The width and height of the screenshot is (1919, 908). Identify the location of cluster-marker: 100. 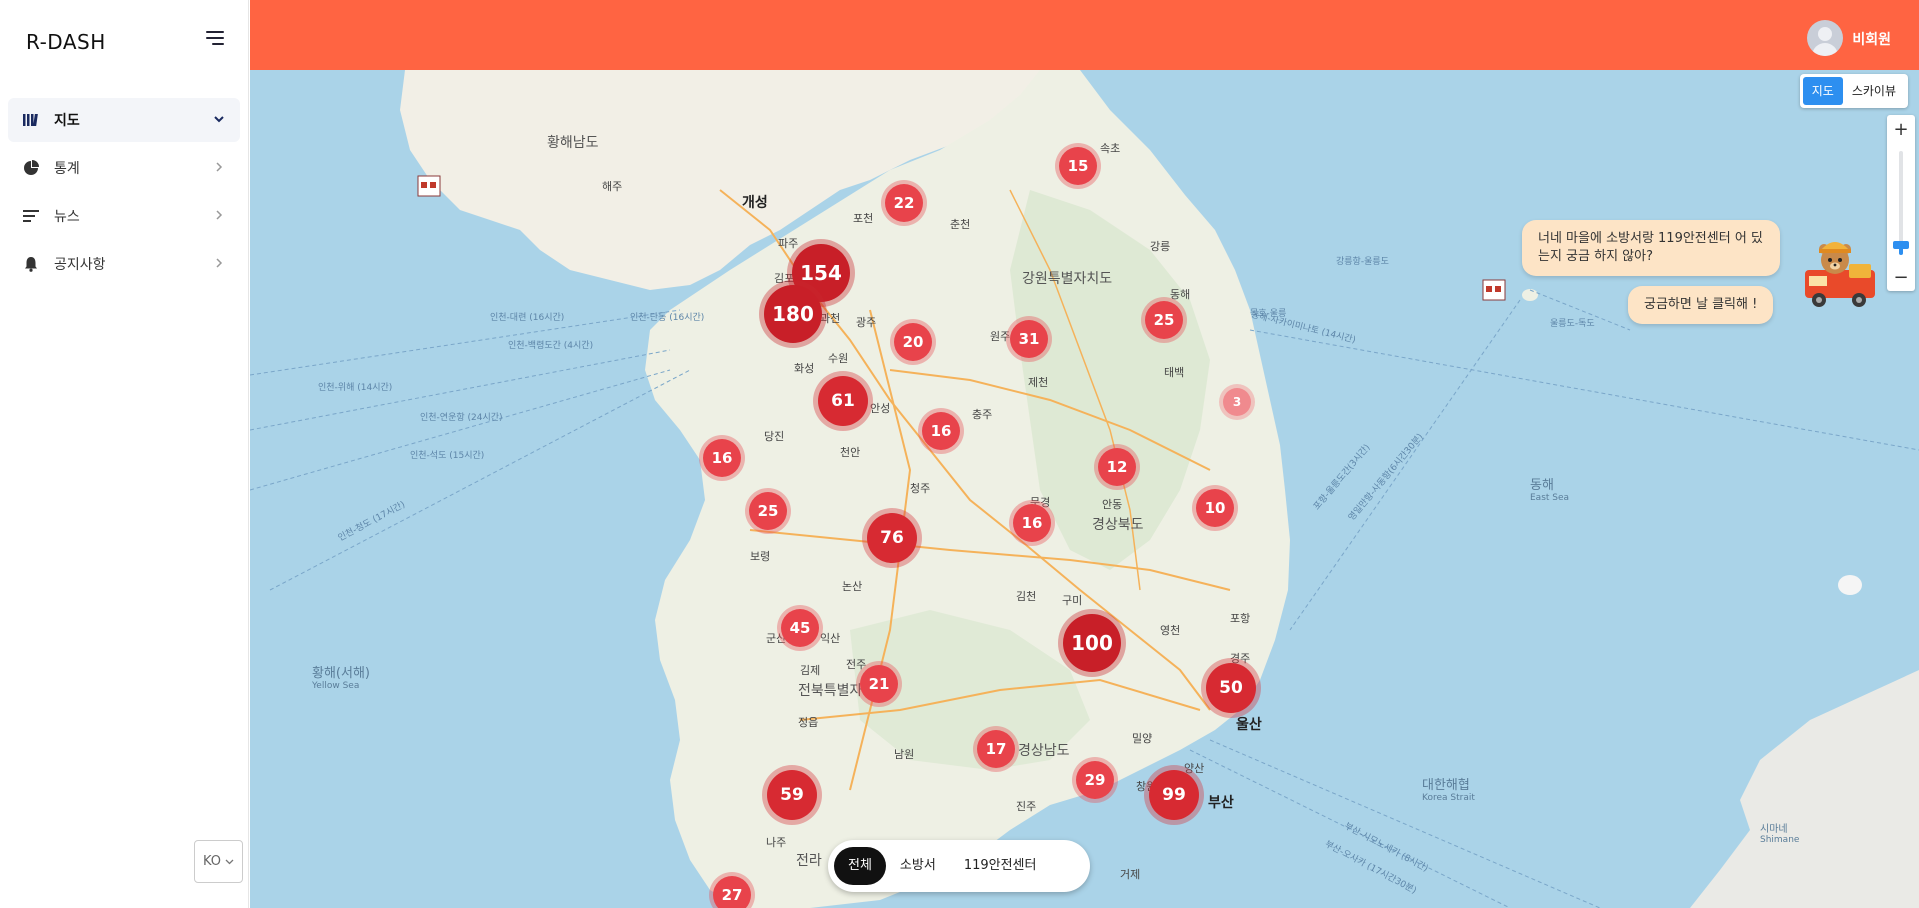
(1092, 643).